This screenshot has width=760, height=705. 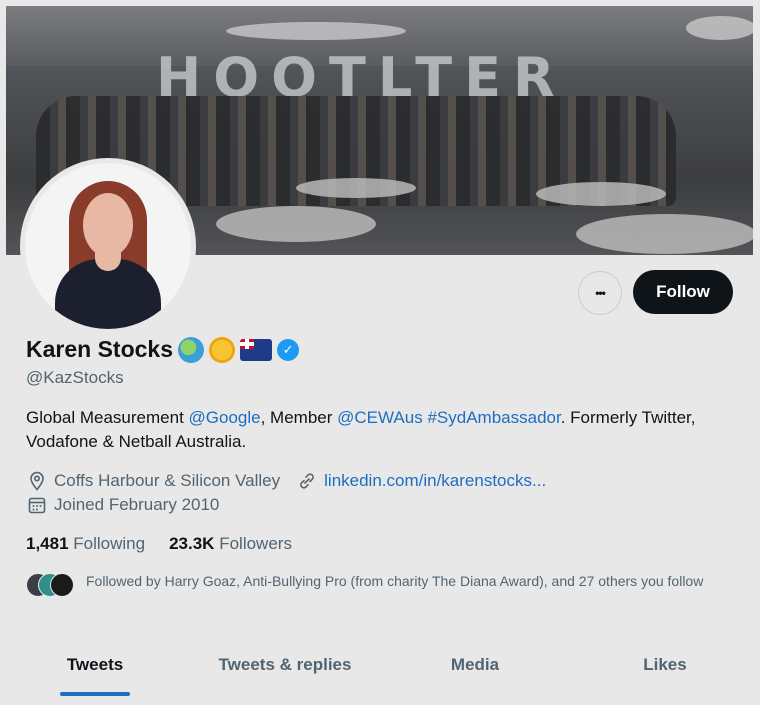 What do you see at coordinates (255, 543) in the screenshot?
I see `followers-label: Followers` at bounding box center [255, 543].